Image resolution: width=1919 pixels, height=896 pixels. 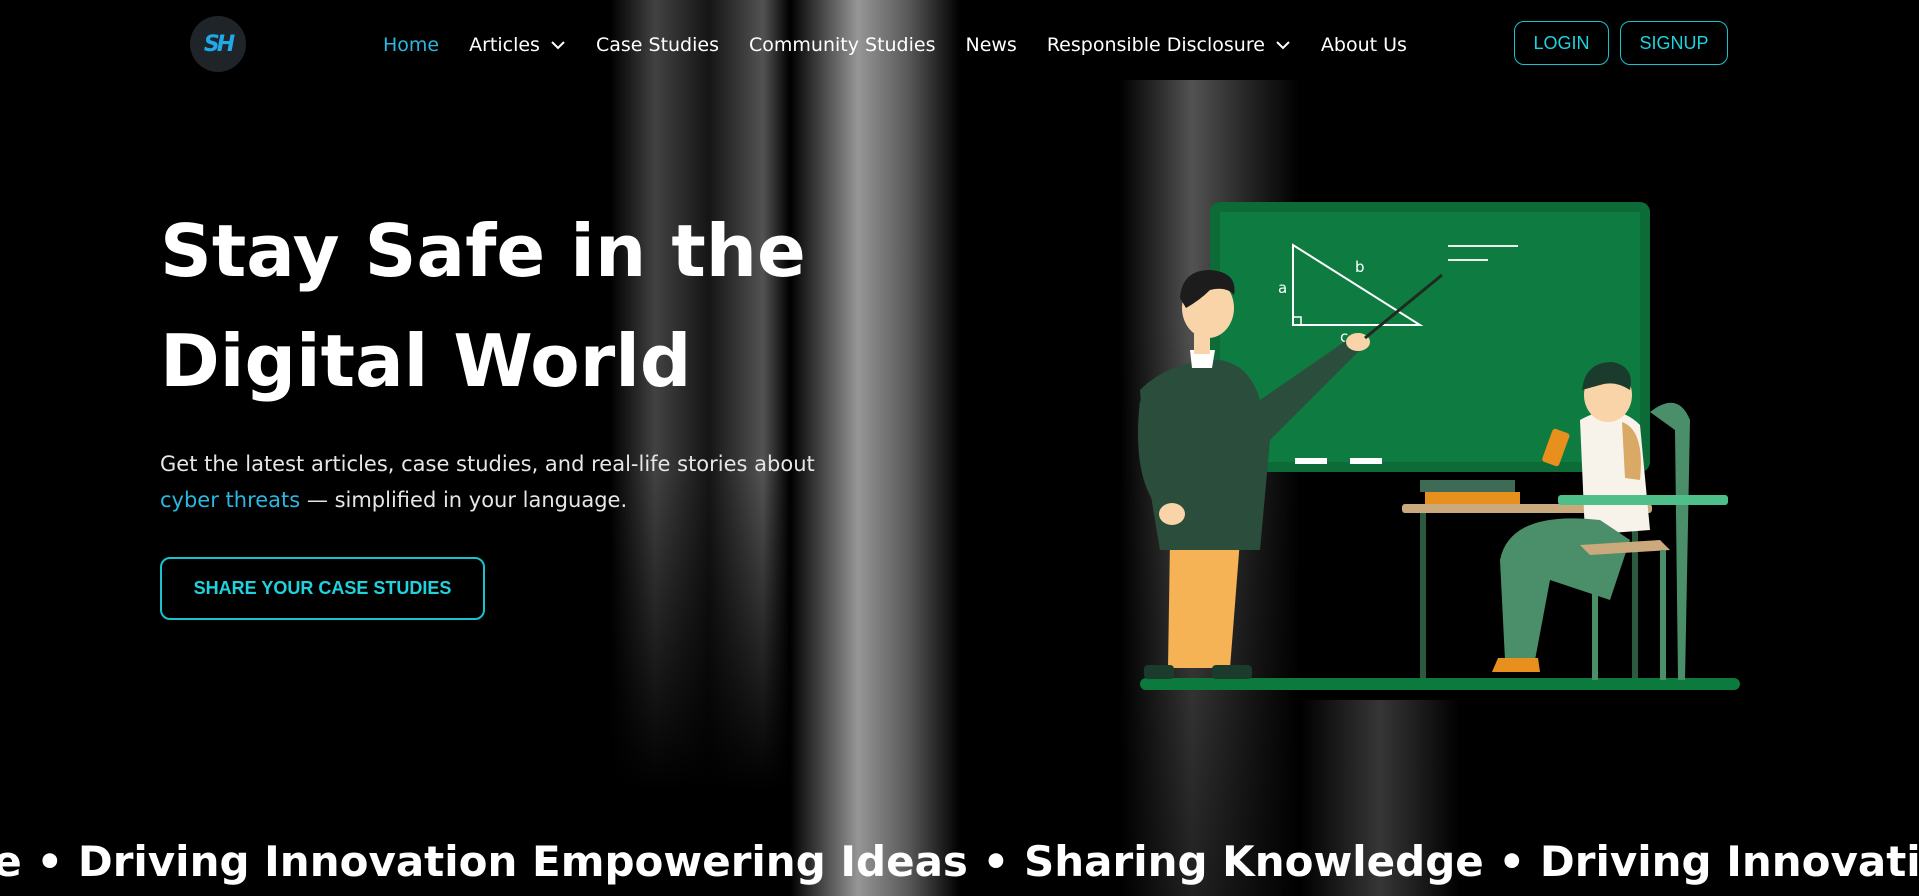 I want to click on hero-subtitle-highlight: cyber threats, so click(x=230, y=500).